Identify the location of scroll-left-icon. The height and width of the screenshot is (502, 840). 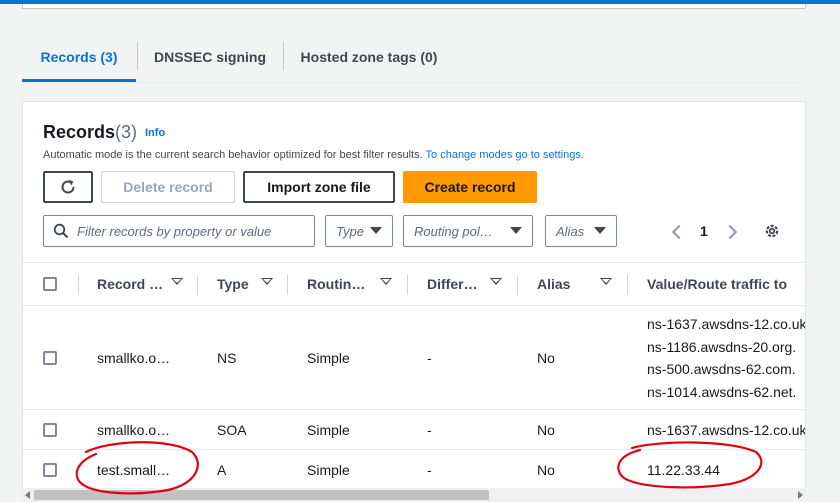
(27, 495).